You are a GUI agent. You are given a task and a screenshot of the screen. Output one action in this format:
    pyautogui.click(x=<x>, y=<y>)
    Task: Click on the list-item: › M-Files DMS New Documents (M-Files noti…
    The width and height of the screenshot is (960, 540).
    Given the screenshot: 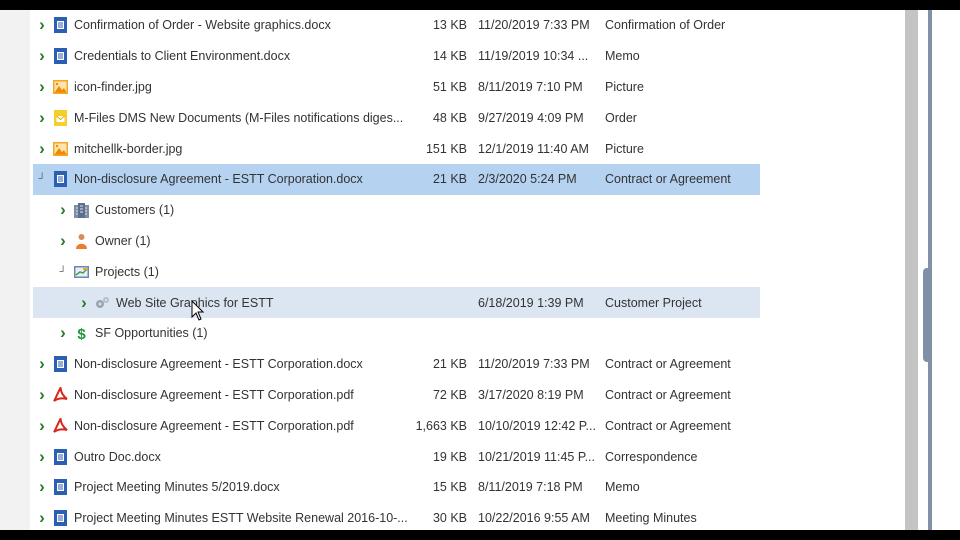 What is the action you would take?
    pyautogui.click(x=396, y=117)
    